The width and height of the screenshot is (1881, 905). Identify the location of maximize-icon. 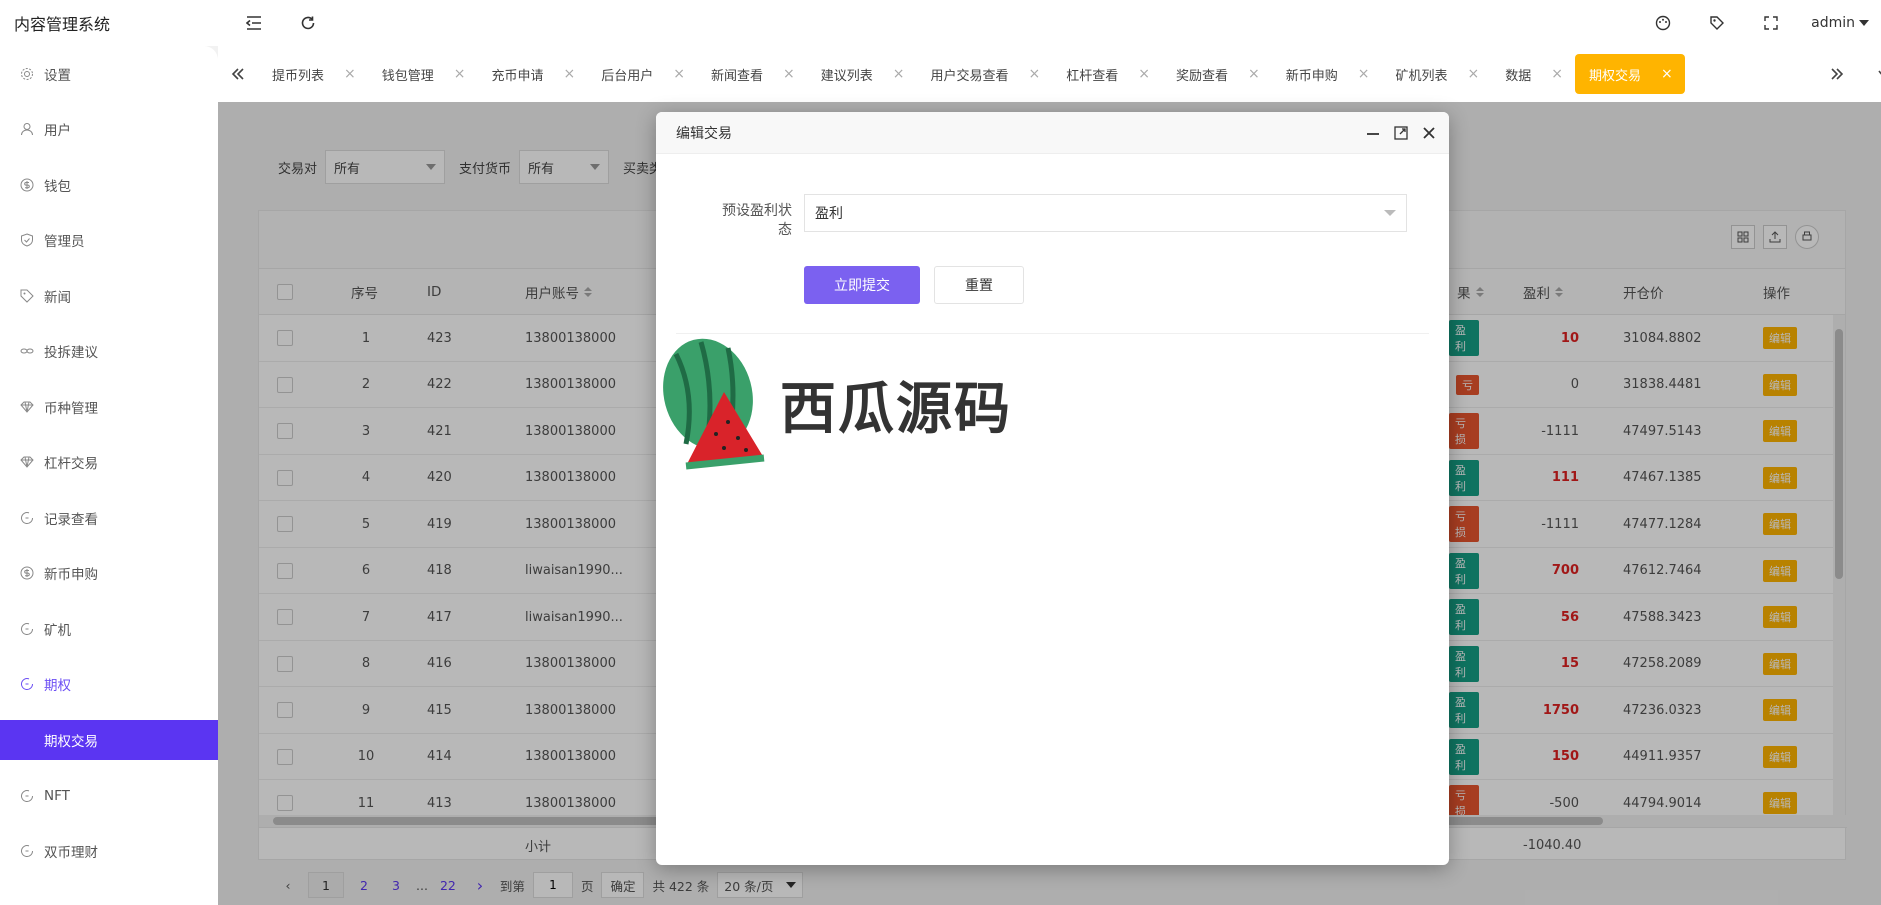
(1401, 133).